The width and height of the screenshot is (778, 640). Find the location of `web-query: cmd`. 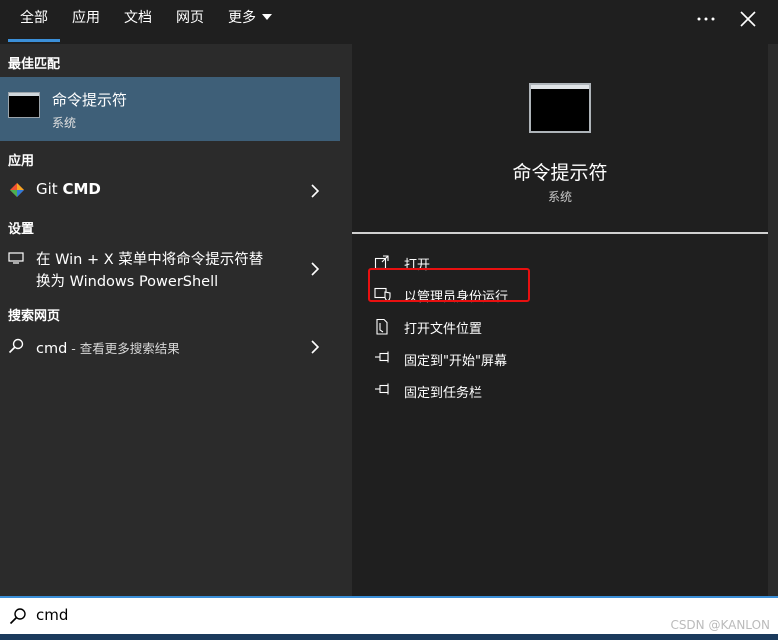

web-query: cmd is located at coordinates (52, 349).